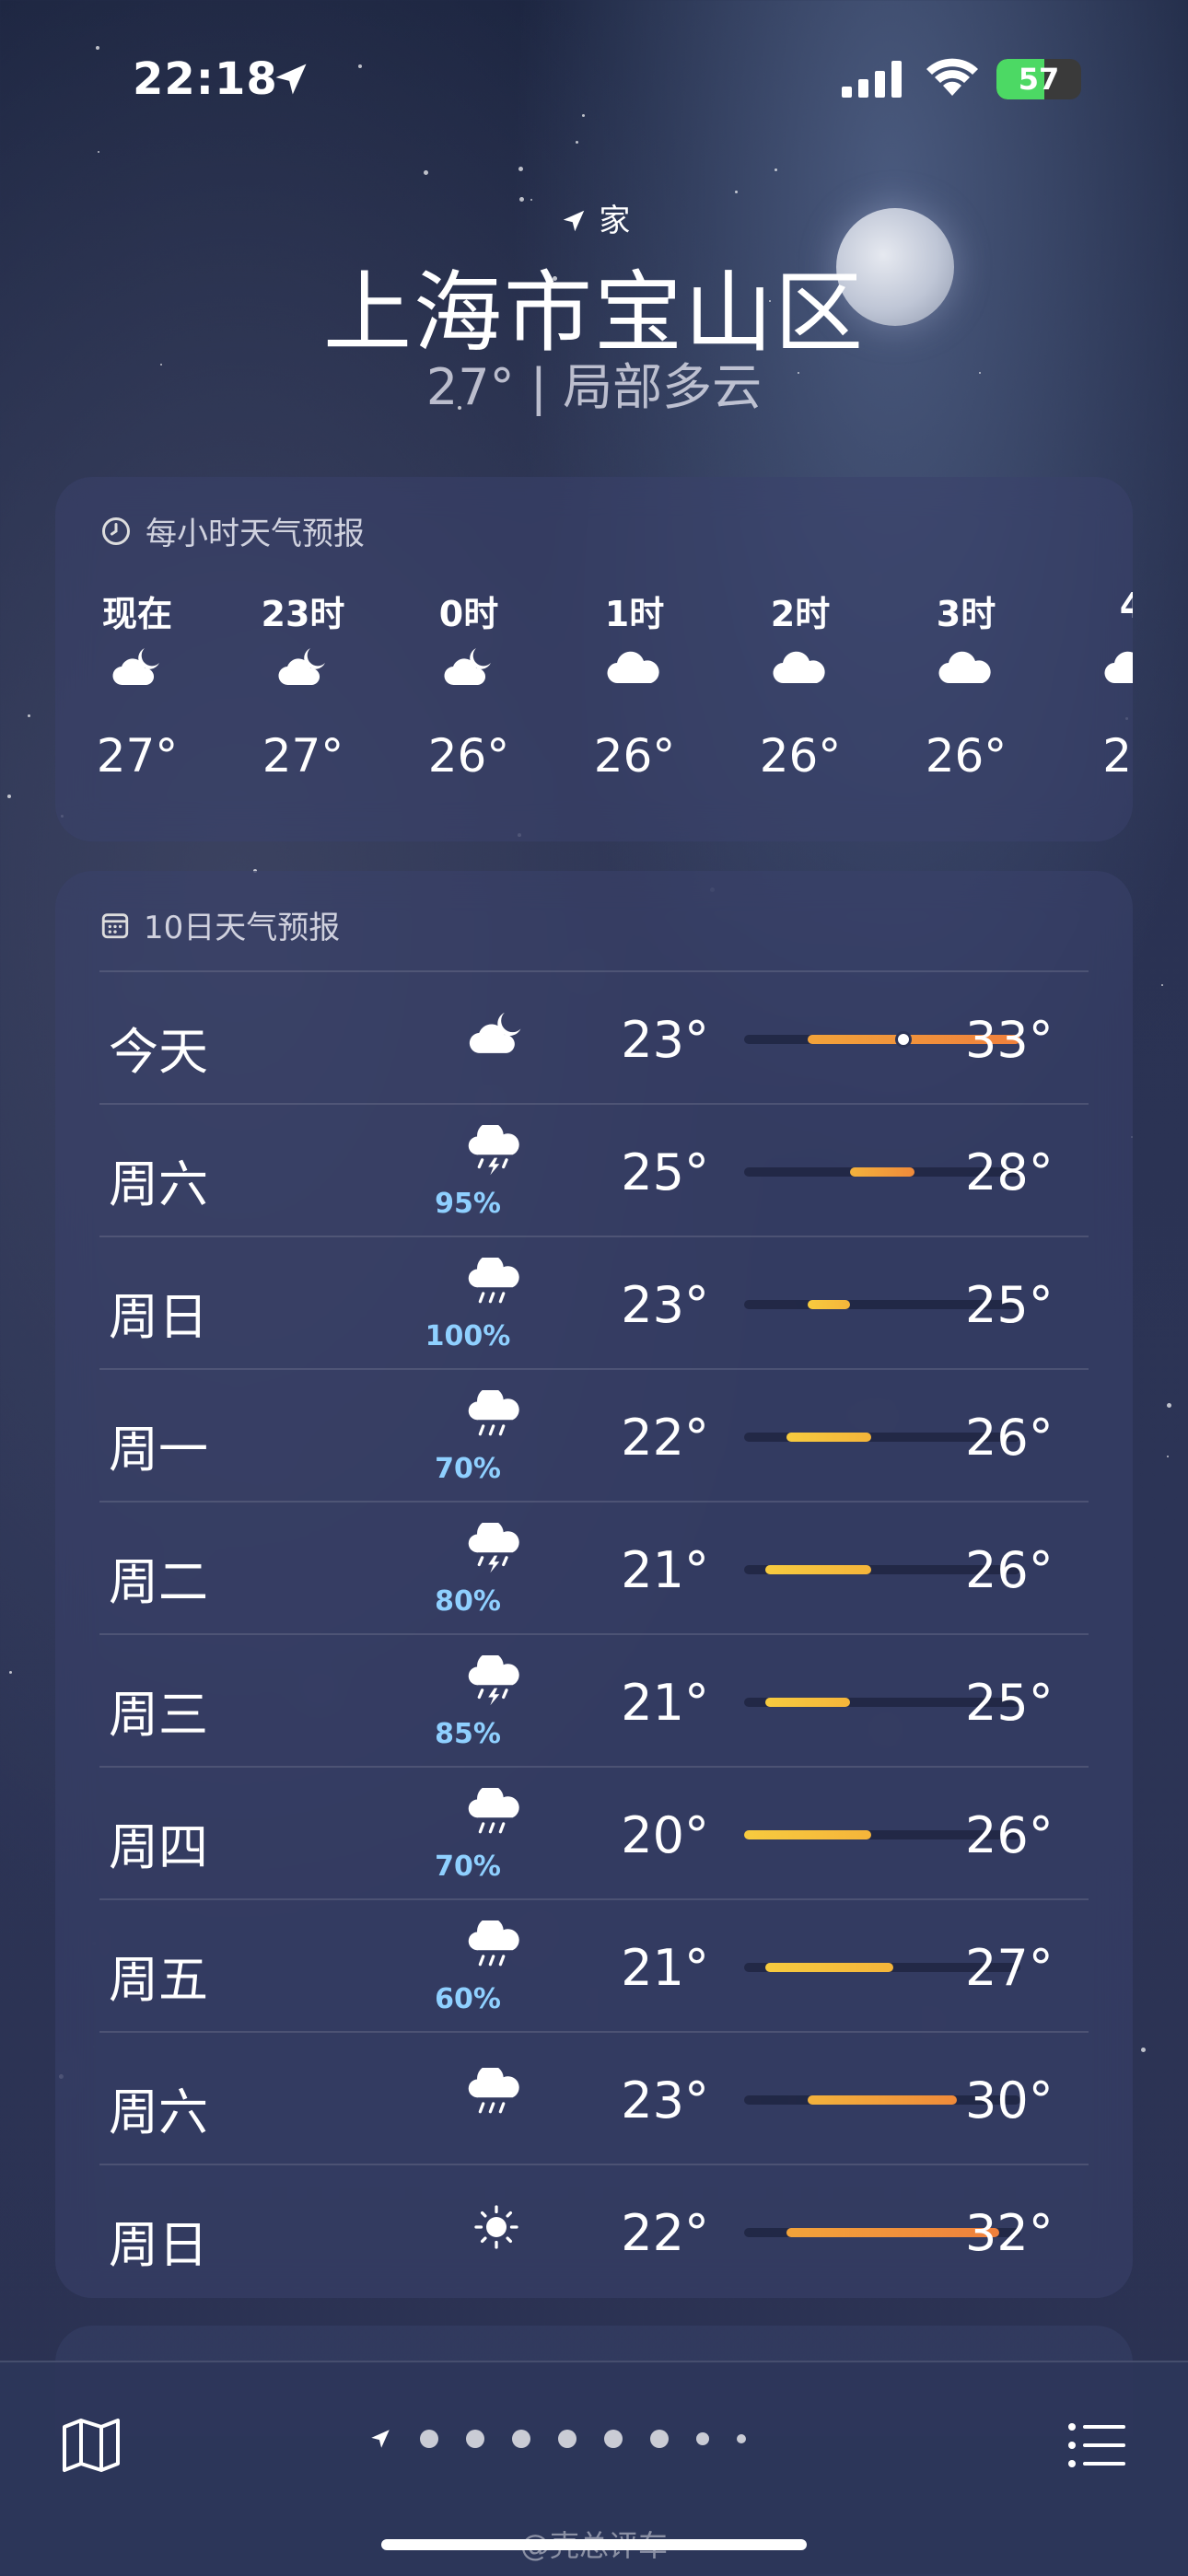 Image resolution: width=1188 pixels, height=2576 pixels. I want to click on daily-row: 今天 23° 33°, so click(594, 1037).